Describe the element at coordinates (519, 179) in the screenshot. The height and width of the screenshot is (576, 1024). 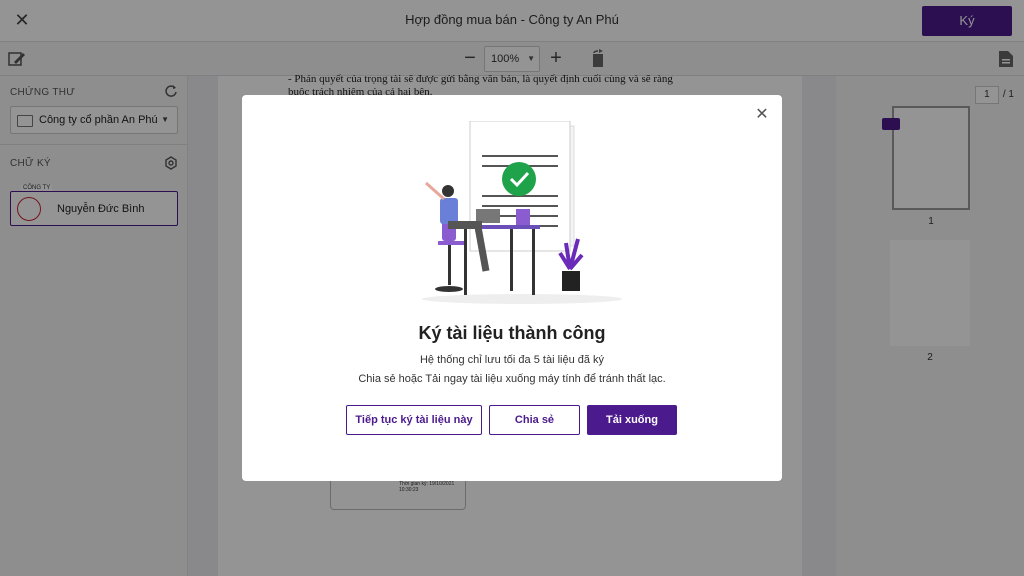
I see `success-check-icon` at that location.